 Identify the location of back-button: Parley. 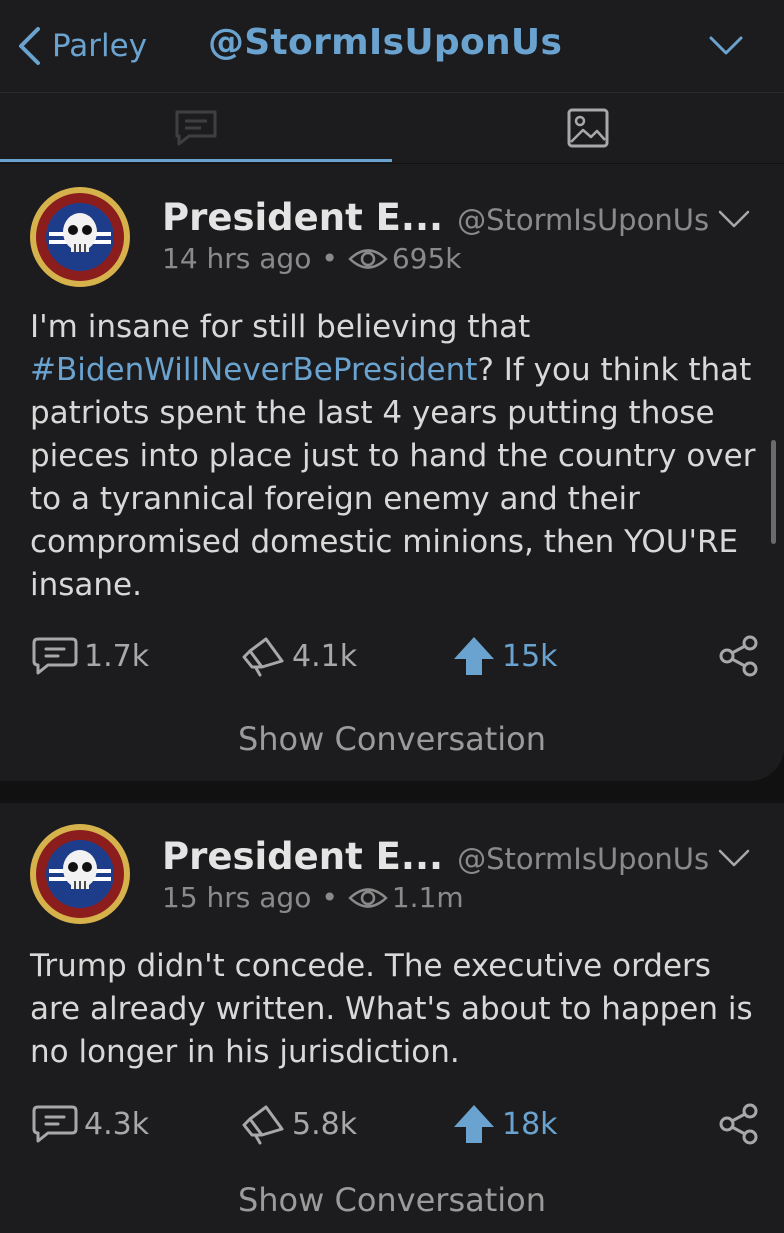
(81, 46).